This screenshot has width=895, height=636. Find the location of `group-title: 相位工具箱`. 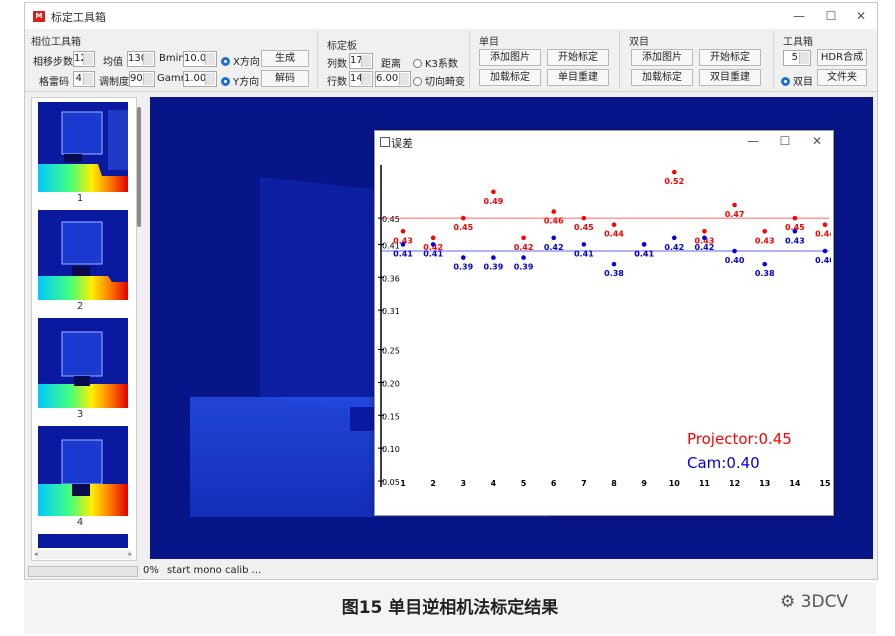

group-title: 相位工具箱 is located at coordinates (56, 42).